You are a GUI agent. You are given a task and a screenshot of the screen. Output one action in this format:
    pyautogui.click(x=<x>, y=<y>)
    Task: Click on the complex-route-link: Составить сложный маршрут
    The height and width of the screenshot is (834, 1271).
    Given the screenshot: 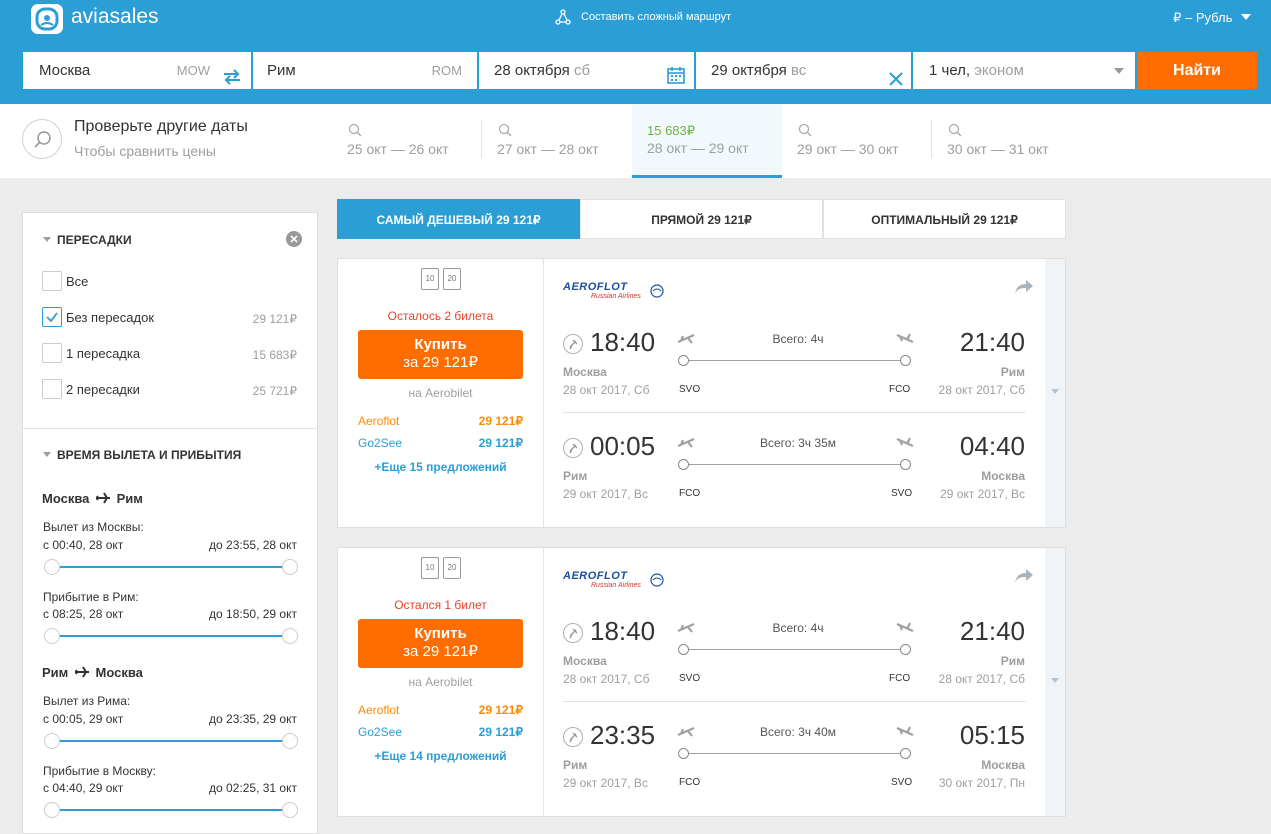 What is the action you would take?
    pyautogui.click(x=643, y=17)
    